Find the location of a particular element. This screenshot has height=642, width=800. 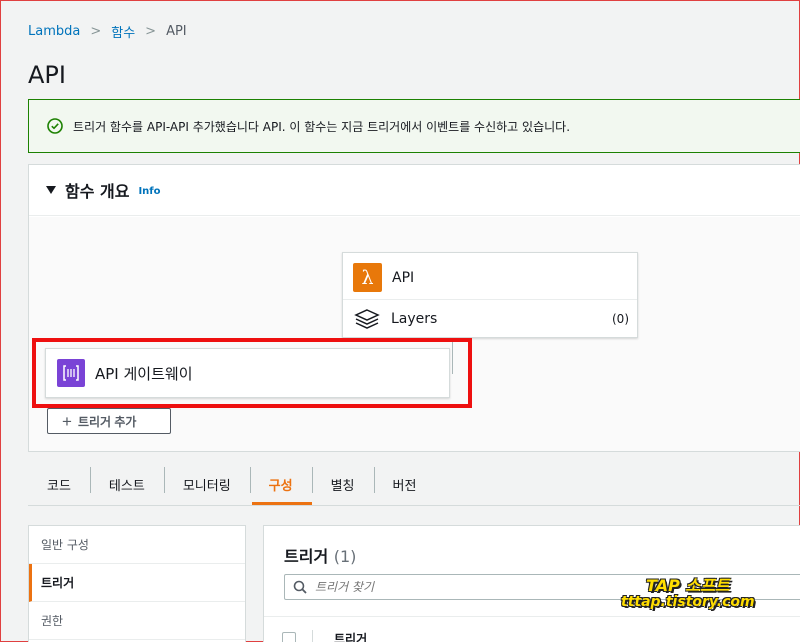

layers-row: Layers (0) is located at coordinates (491, 319).